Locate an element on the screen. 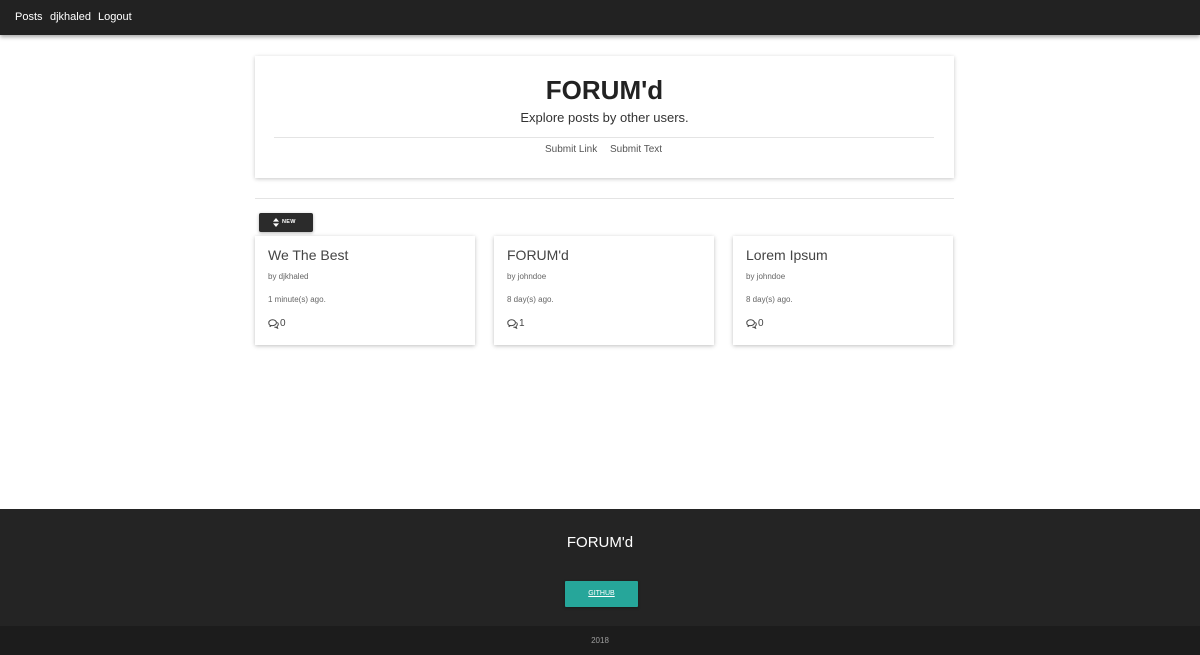 This screenshot has height=655, width=1200. post-card: FORUM'd by johndoe 8 day(s) ago. 1 is located at coordinates (604, 290).